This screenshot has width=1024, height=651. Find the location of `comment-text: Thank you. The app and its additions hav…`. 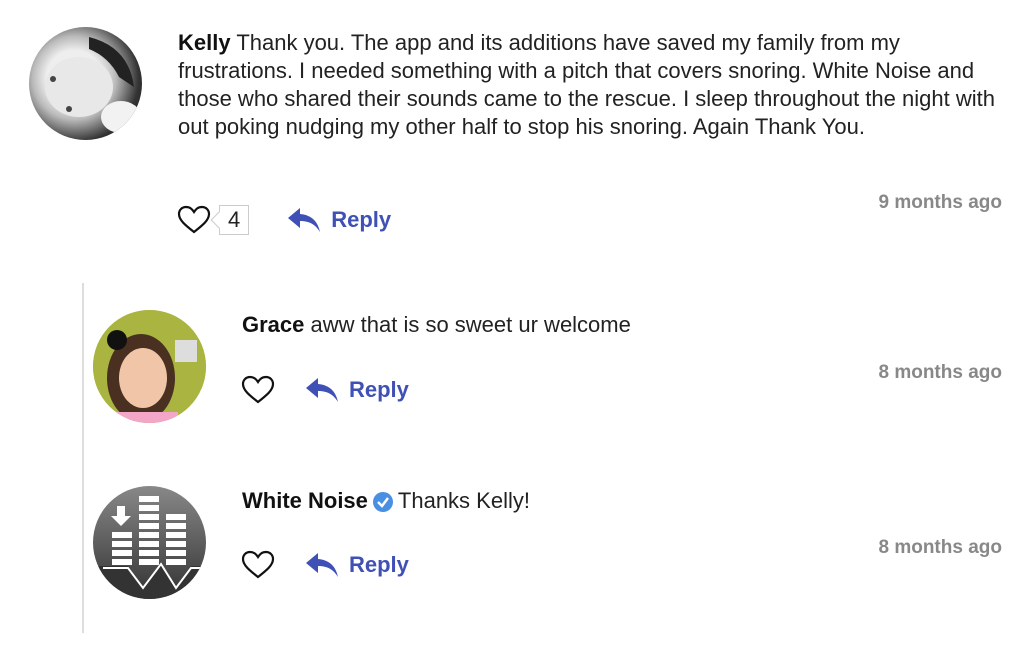

comment-text: Thank you. The app and its additions hav… is located at coordinates (586, 84).